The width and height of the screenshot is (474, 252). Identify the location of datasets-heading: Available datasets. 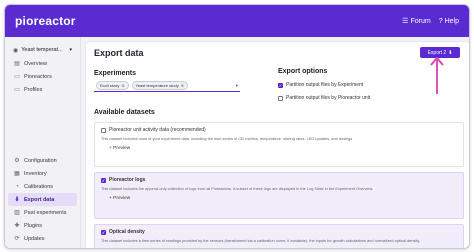
(124, 112).